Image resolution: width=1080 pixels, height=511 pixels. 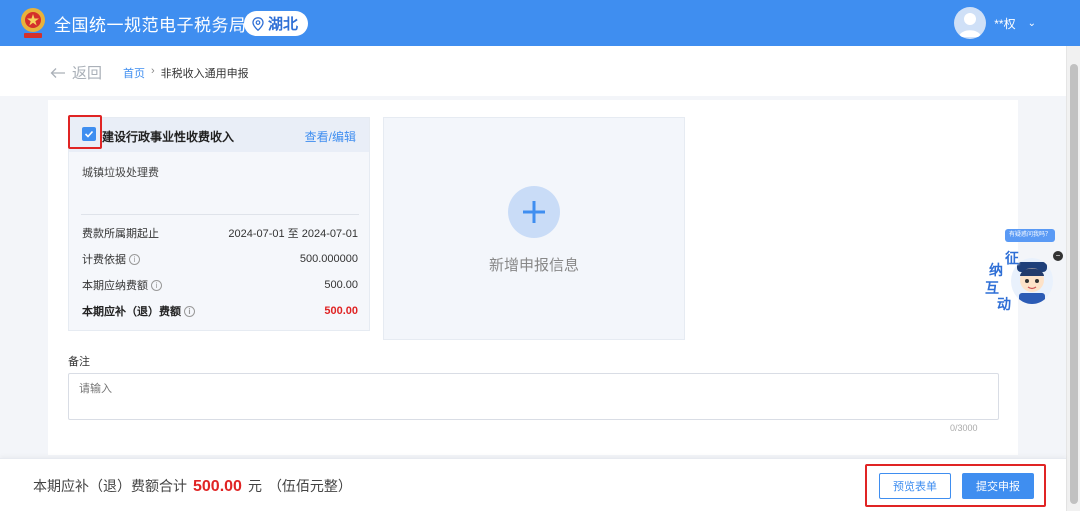 What do you see at coordinates (115, 286) in the screenshot?
I see `fee-payable-label: 本期应纳费额` at bounding box center [115, 286].